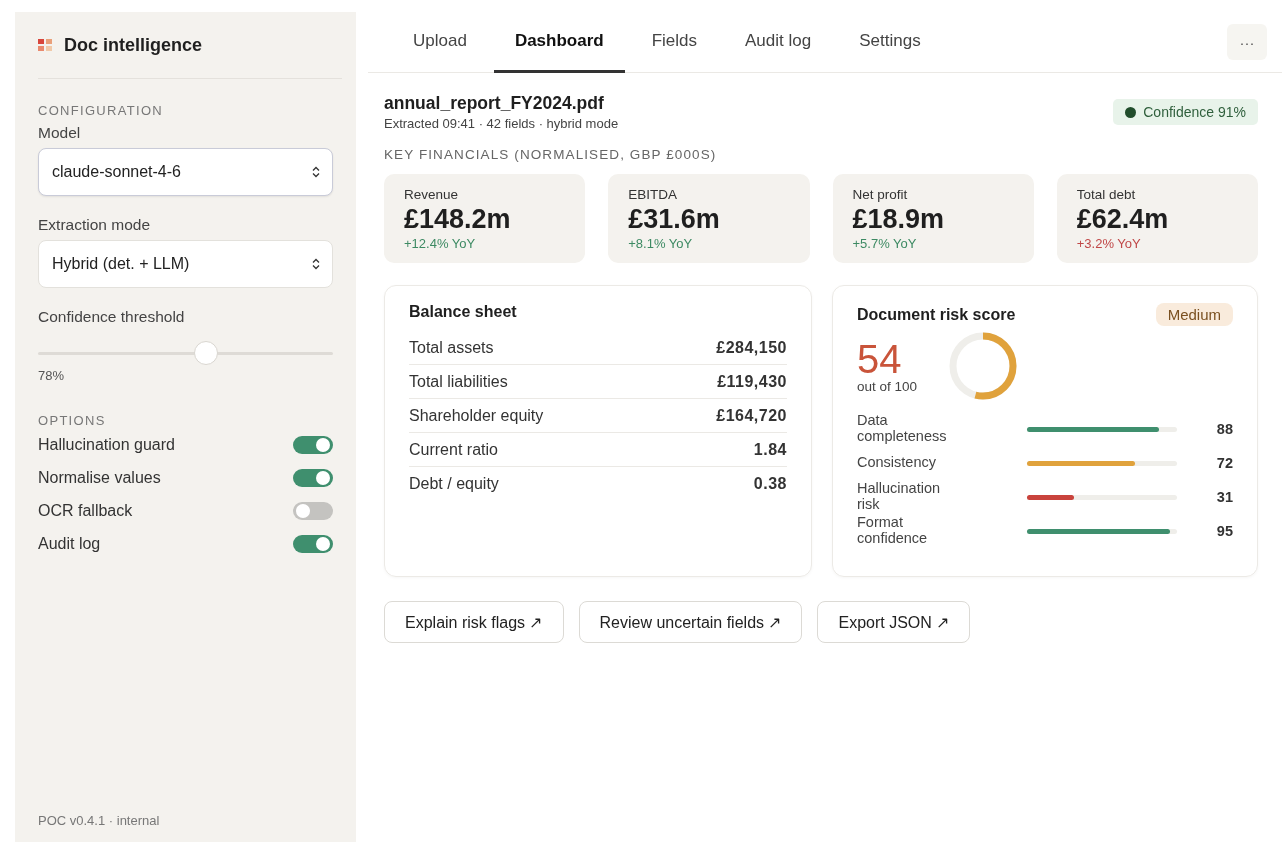  Describe the element at coordinates (440, 243) in the screenshot. I see `metric-change: +12.4% YoY` at that location.